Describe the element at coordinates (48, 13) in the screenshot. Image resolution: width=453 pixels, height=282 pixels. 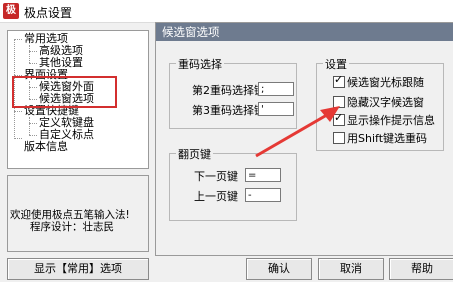
I see `window-title: 极点设置` at that location.